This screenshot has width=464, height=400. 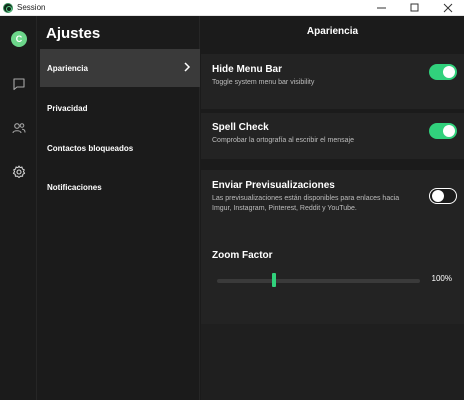 What do you see at coordinates (240, 127) in the screenshot?
I see `setting-label: Spell Check` at bounding box center [240, 127].